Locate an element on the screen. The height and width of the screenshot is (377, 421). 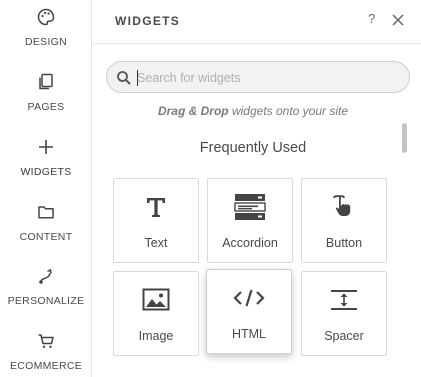
help-button: ? is located at coordinates (375, 20).